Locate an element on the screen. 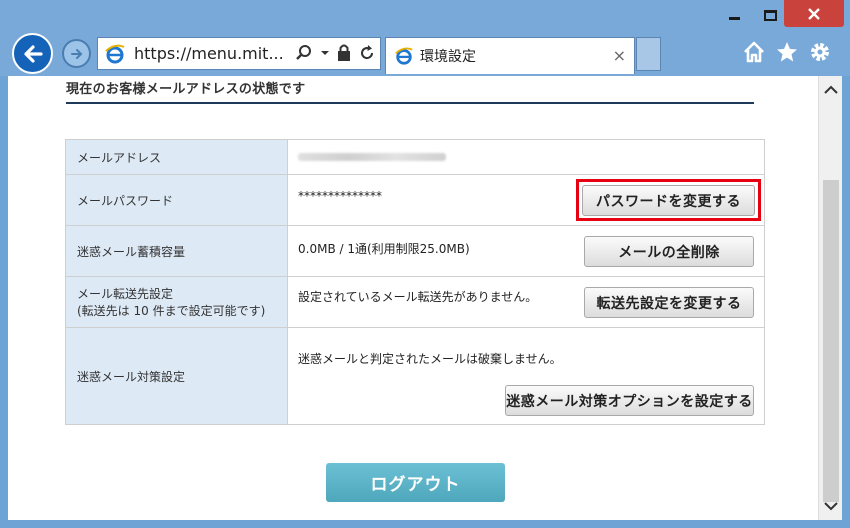 The width and height of the screenshot is (850, 528). maximize-button is located at coordinates (770, 15).